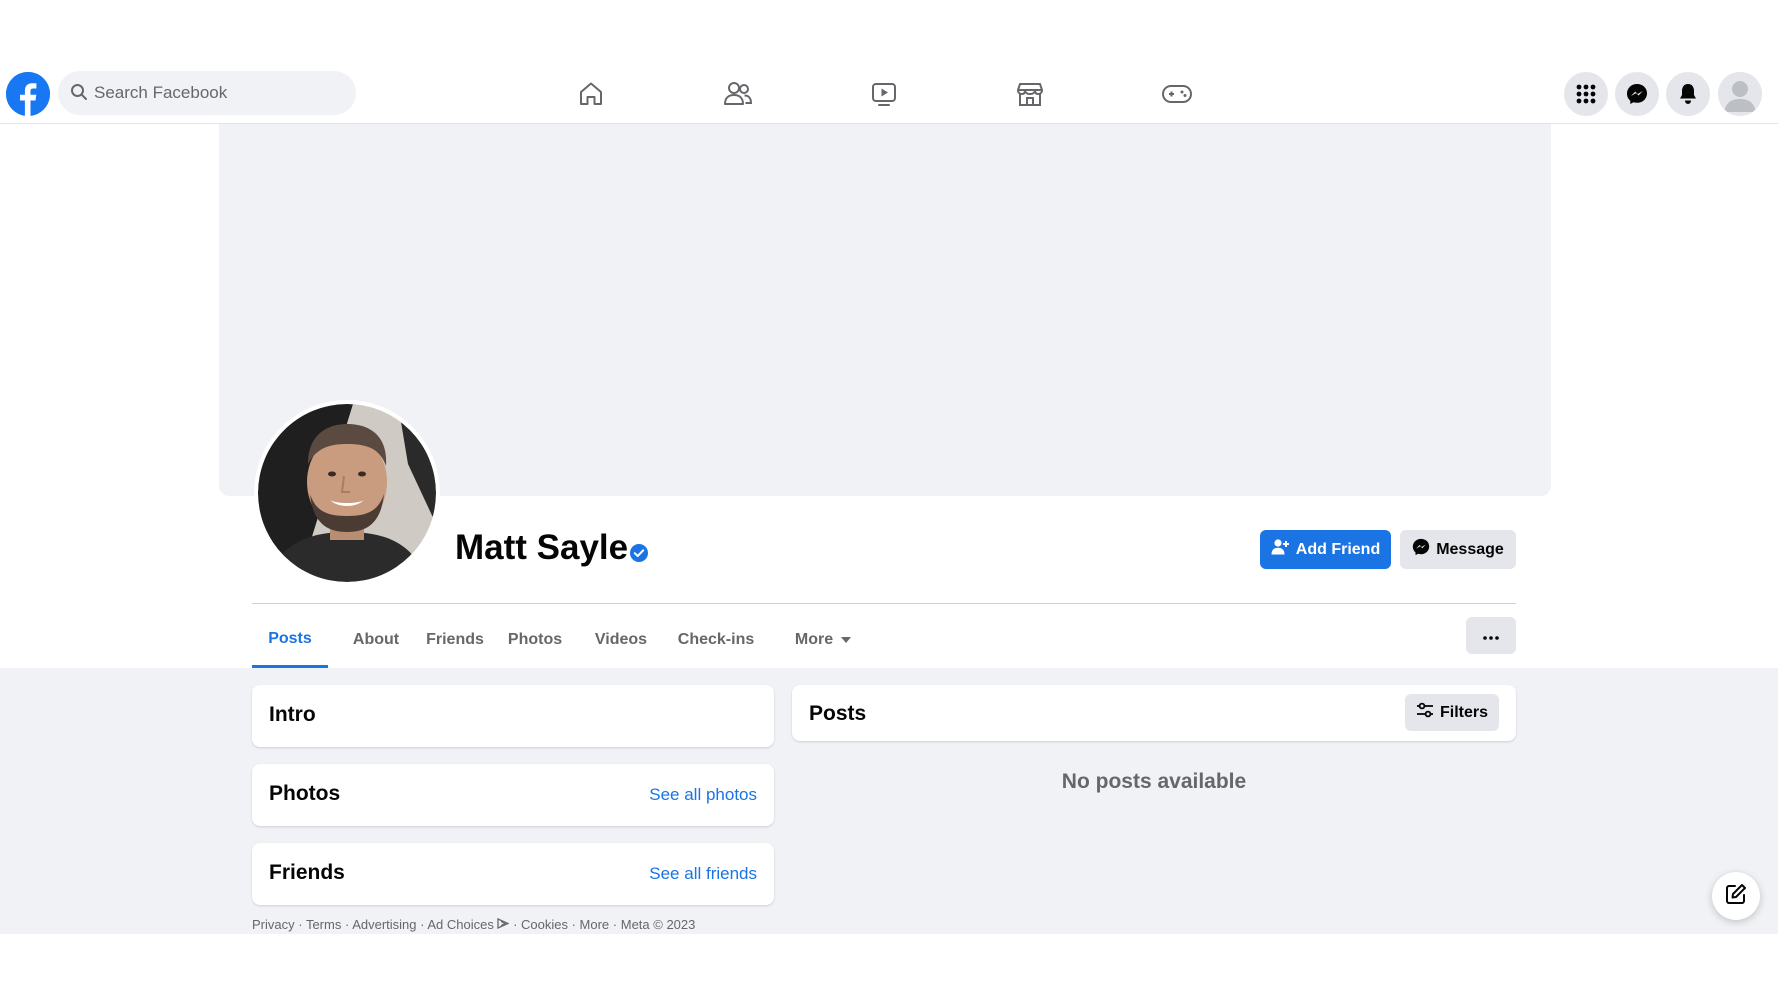 This screenshot has height=1000, width=1778. I want to click on caret-down-icon, so click(846, 640).